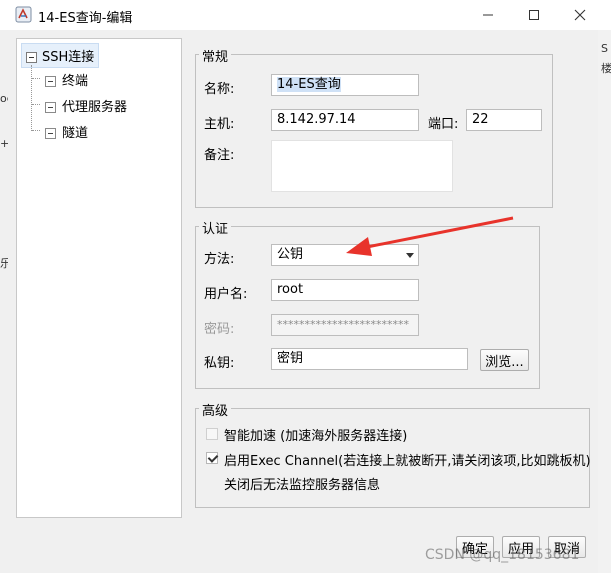 The width and height of the screenshot is (611, 573). What do you see at coordinates (345, 290) in the screenshot?
I see `username-field: root` at bounding box center [345, 290].